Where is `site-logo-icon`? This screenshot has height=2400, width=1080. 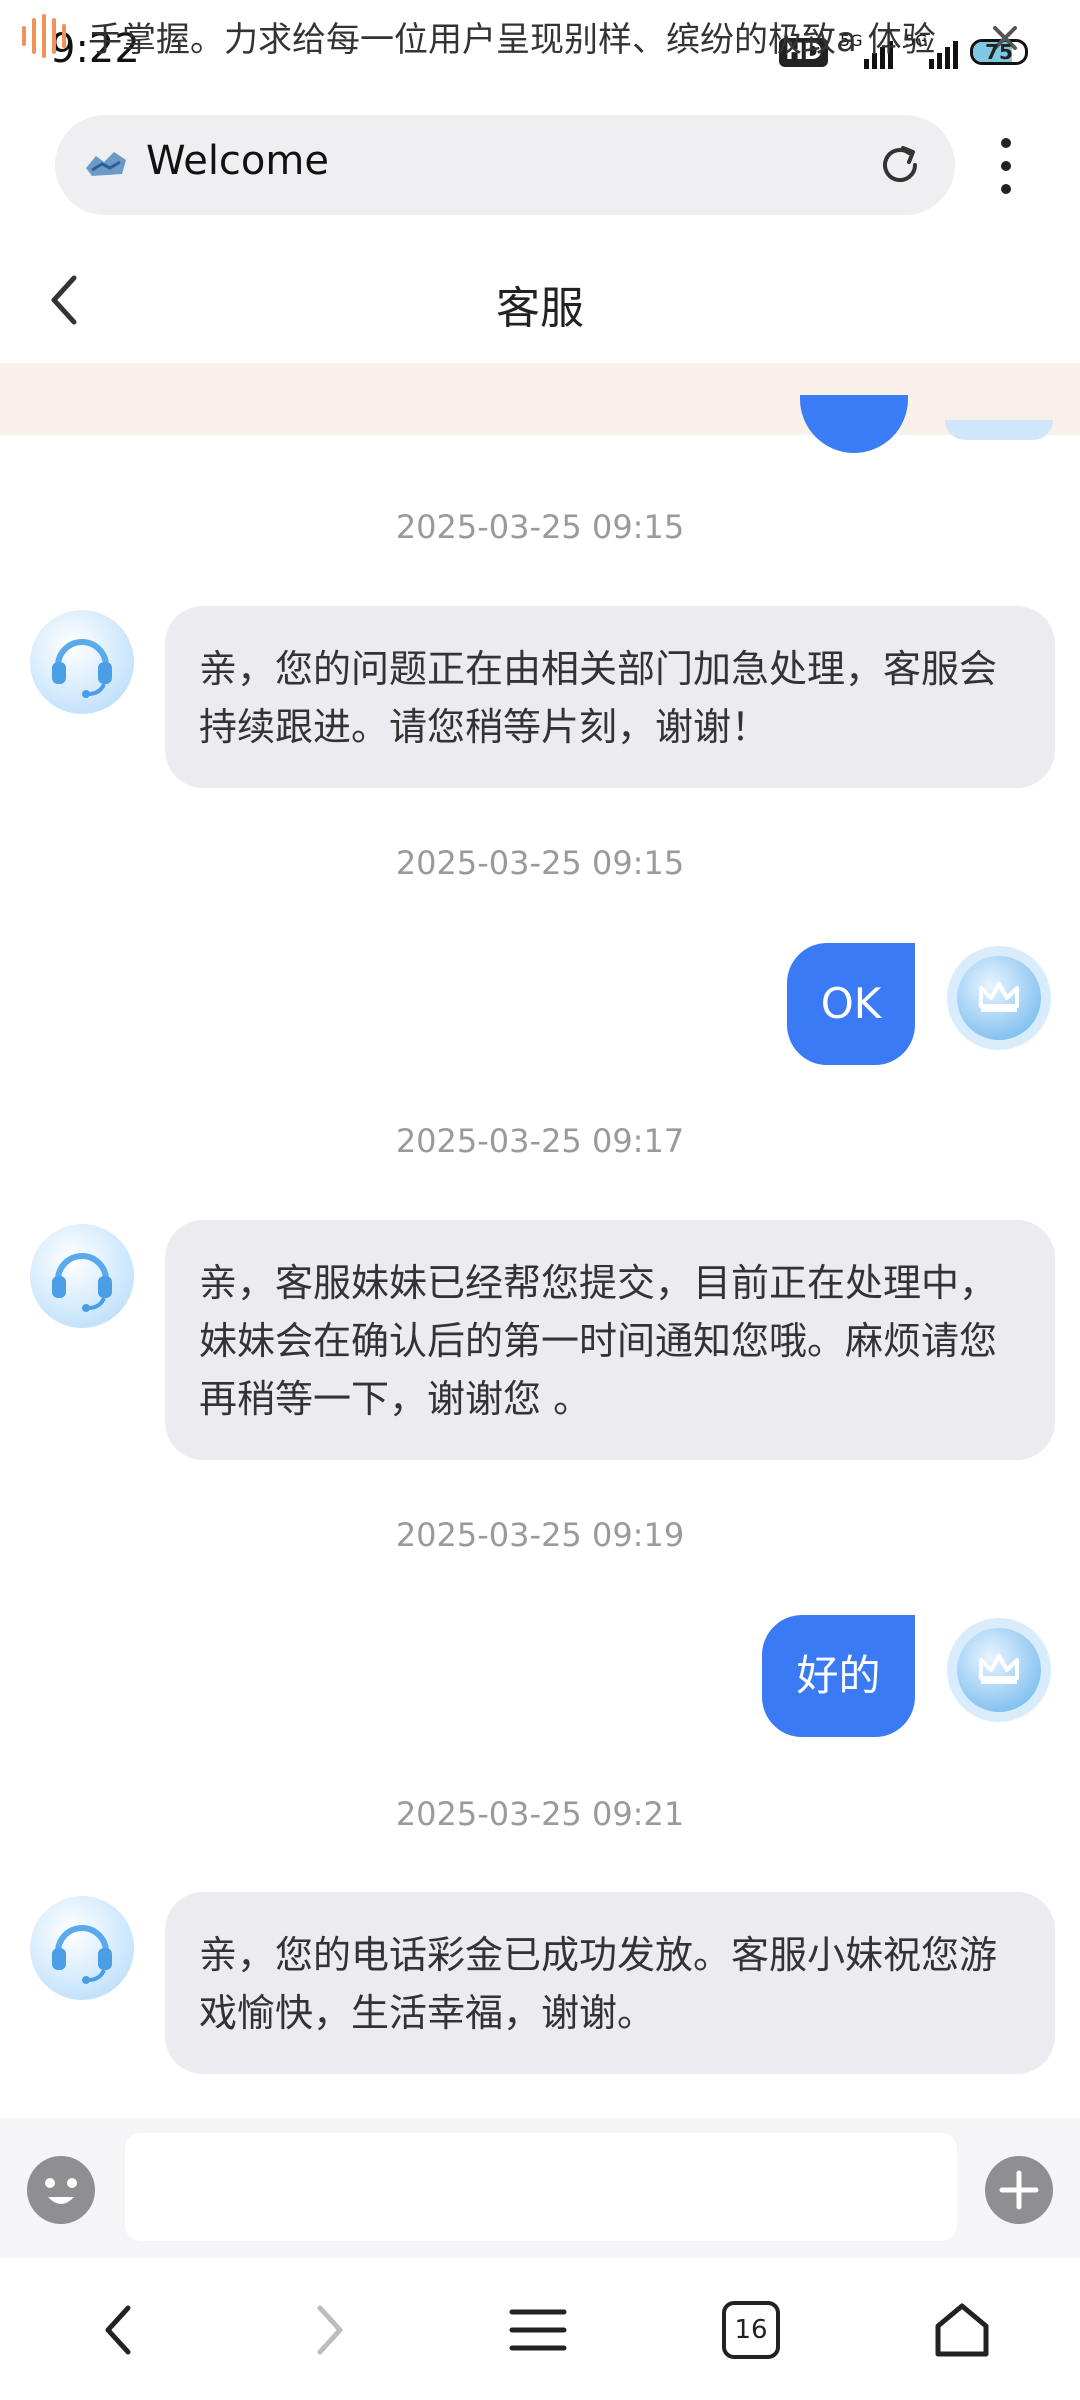 site-logo-icon is located at coordinates (106, 164).